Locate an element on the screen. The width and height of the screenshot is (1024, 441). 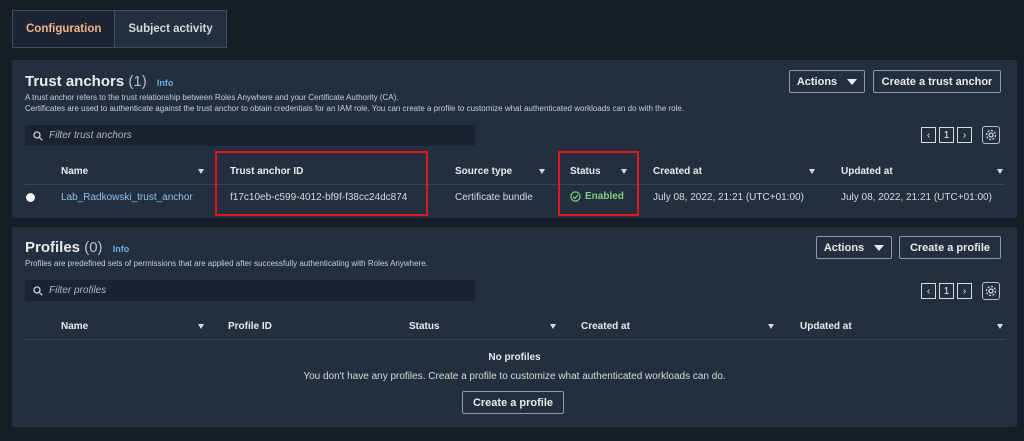
profiles-info-link: Info is located at coordinates (121, 249).